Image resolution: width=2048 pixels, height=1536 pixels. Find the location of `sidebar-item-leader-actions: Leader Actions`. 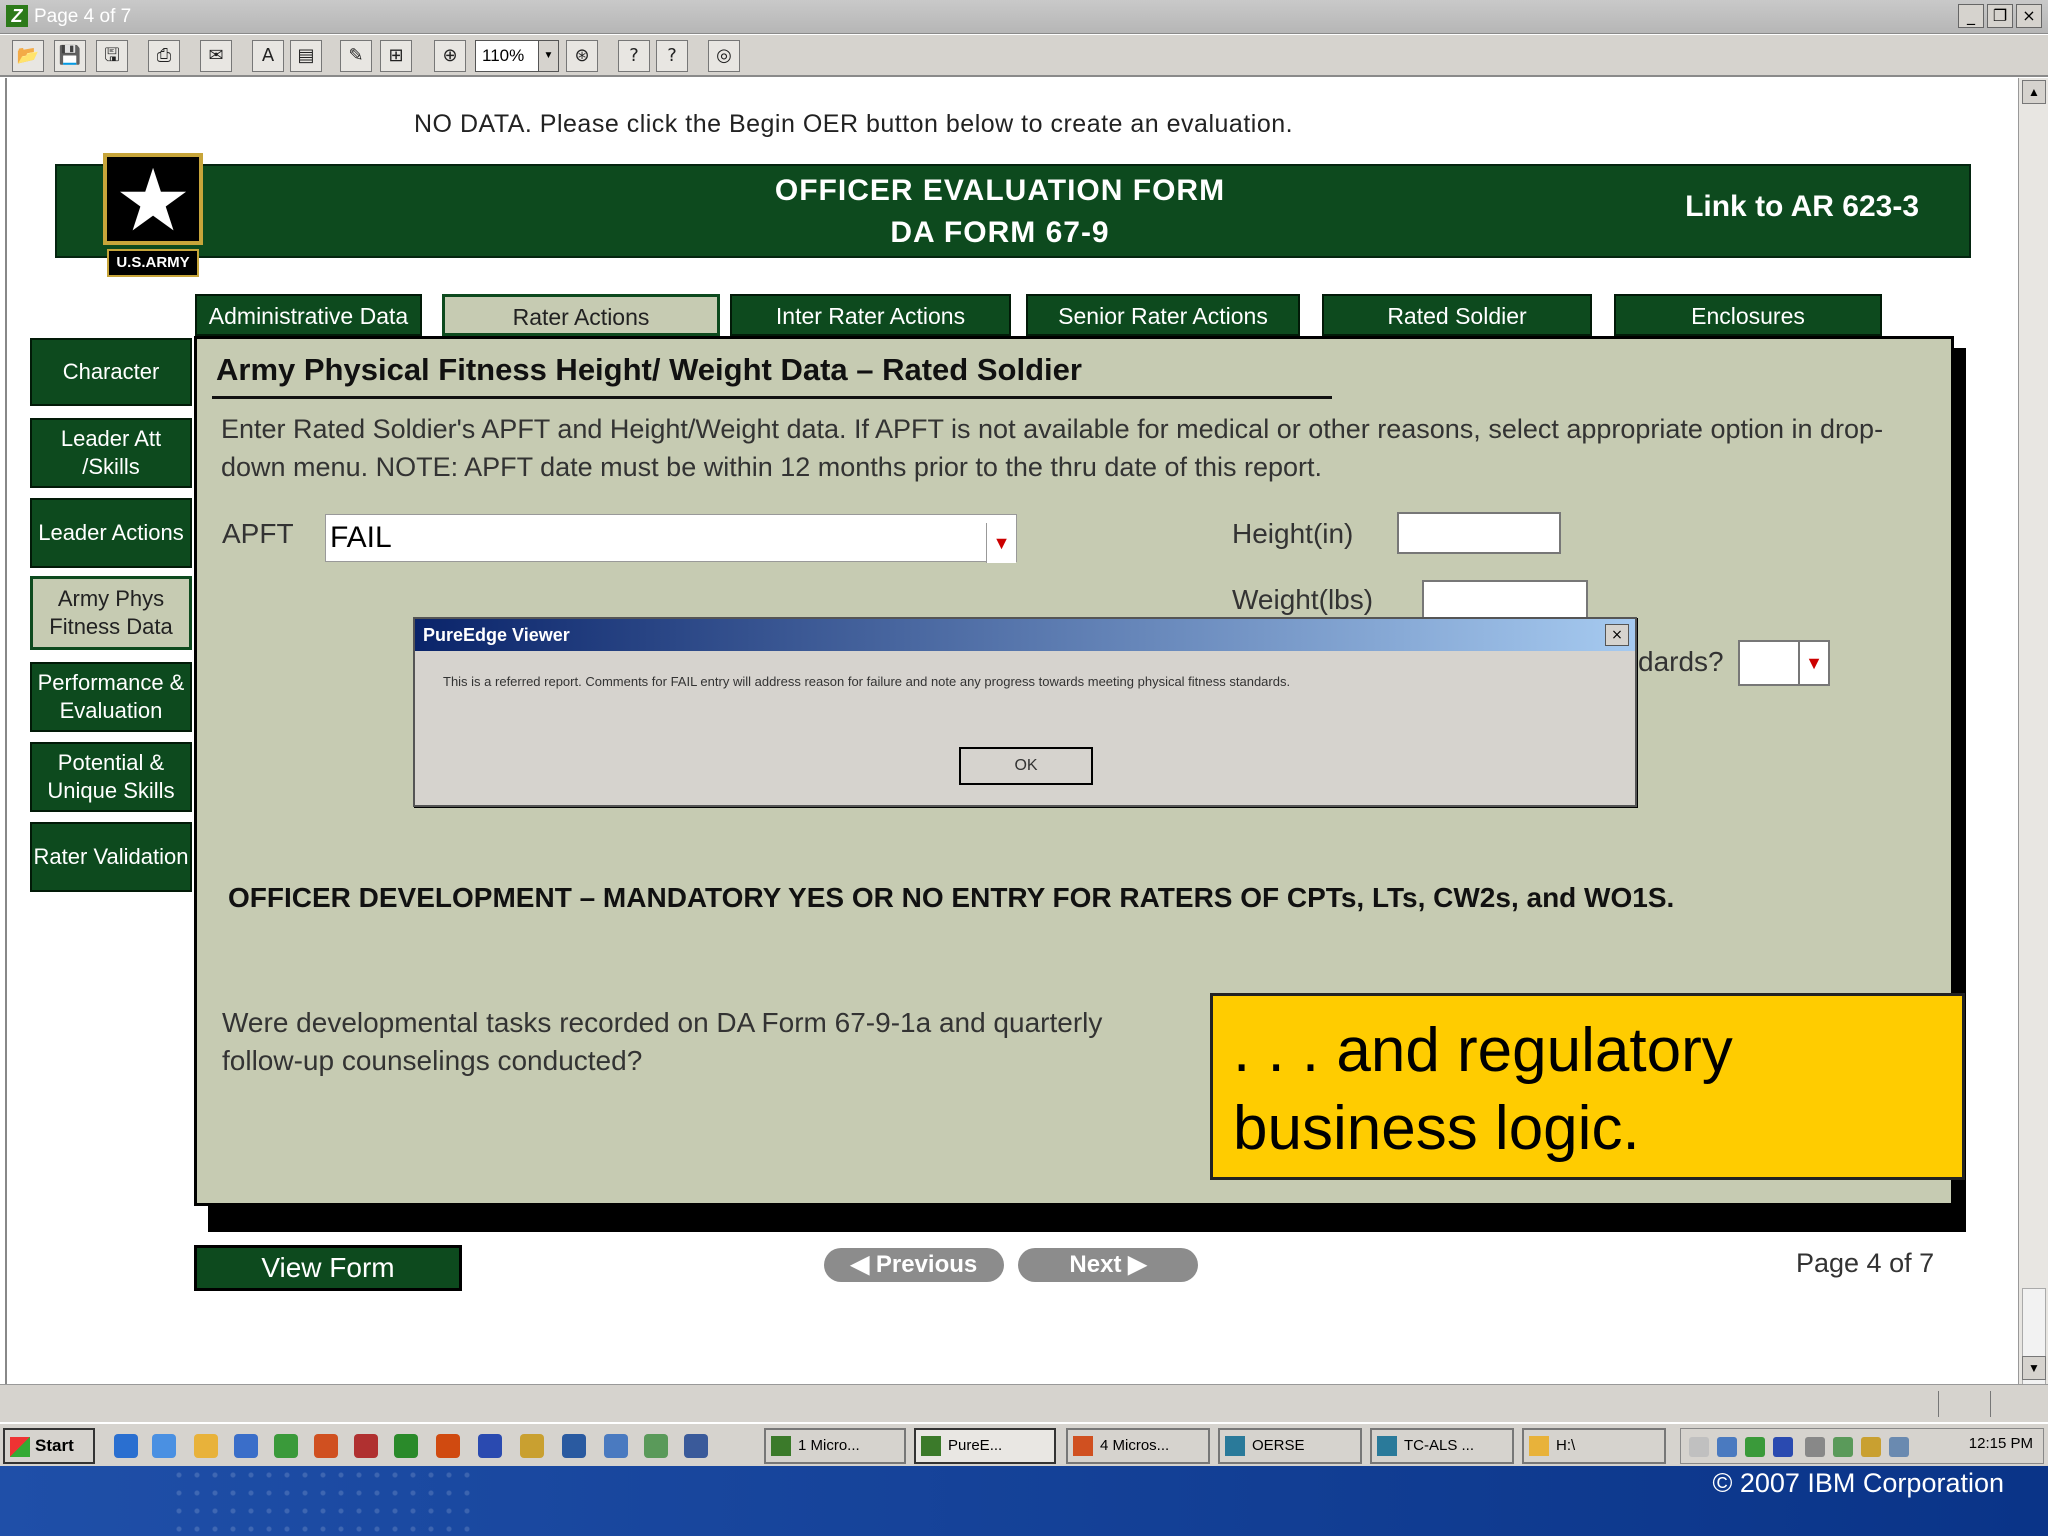

sidebar-item-leader-actions: Leader Actions is located at coordinates (111, 533).